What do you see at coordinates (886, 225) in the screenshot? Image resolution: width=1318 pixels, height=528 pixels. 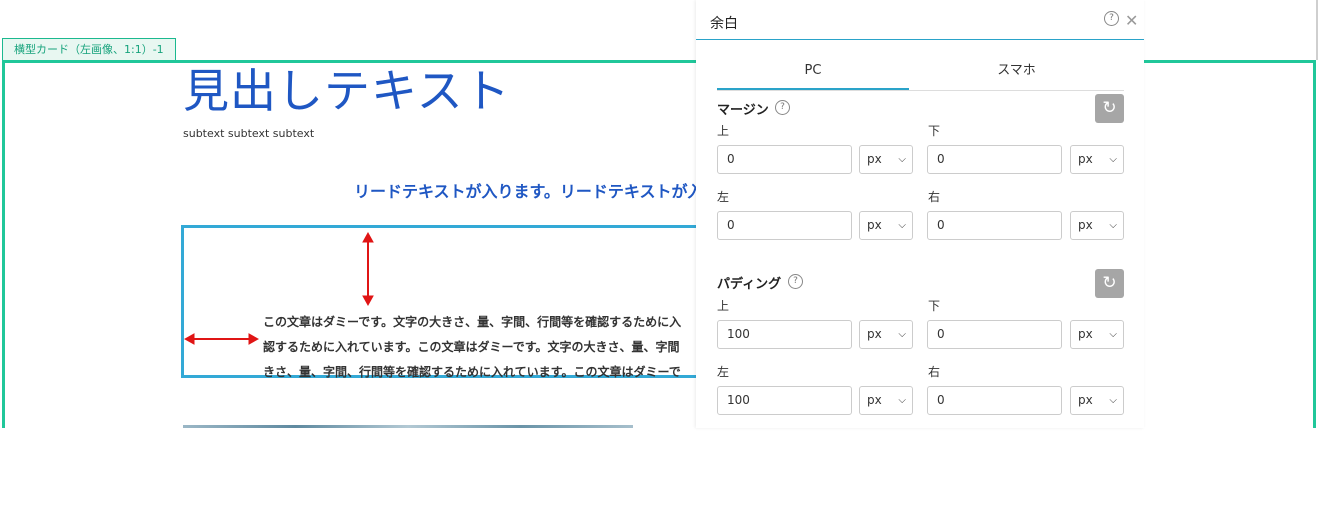 I see `margin-left-unit-select: px ⌵` at bounding box center [886, 225].